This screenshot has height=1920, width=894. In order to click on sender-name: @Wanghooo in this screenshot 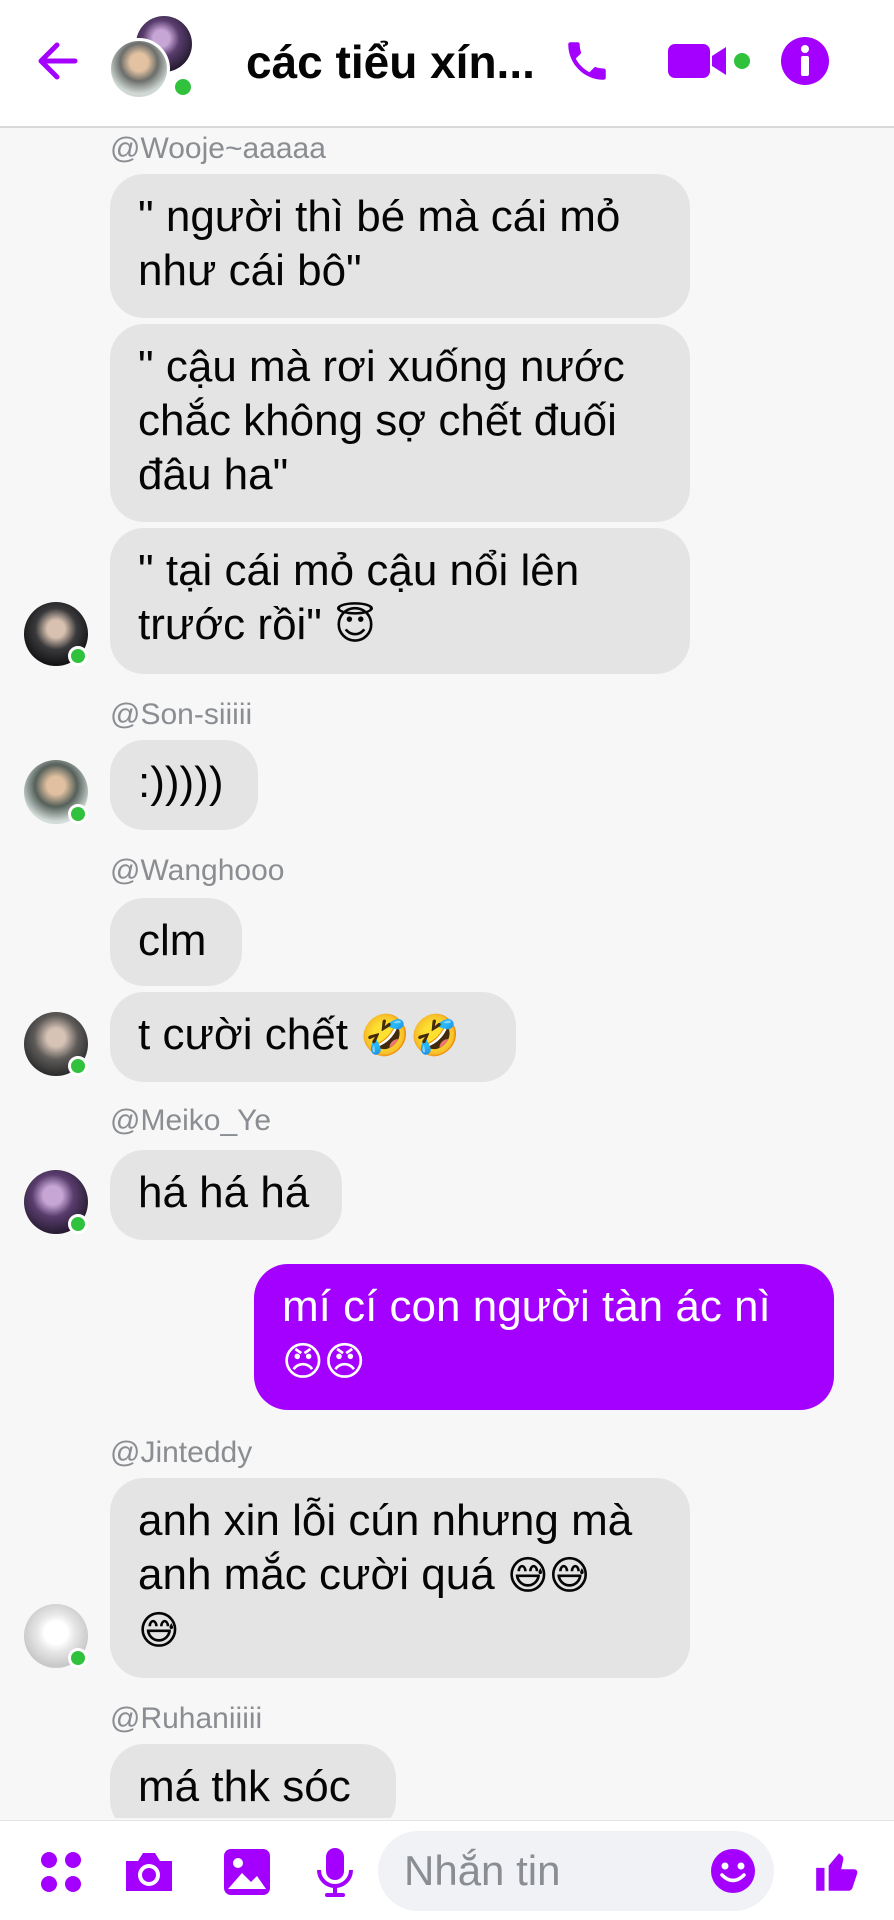, I will do `click(197, 870)`.